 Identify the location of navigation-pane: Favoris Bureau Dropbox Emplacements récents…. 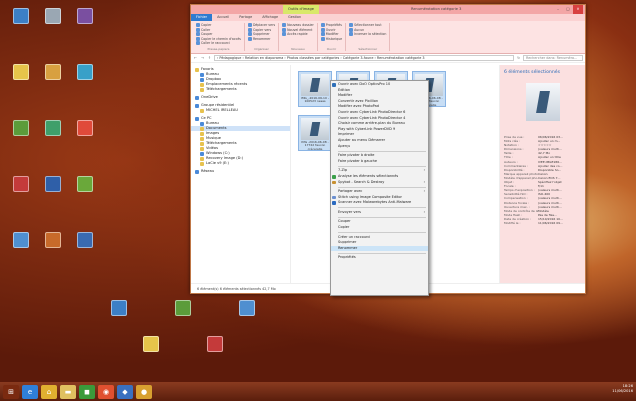
(241, 174).